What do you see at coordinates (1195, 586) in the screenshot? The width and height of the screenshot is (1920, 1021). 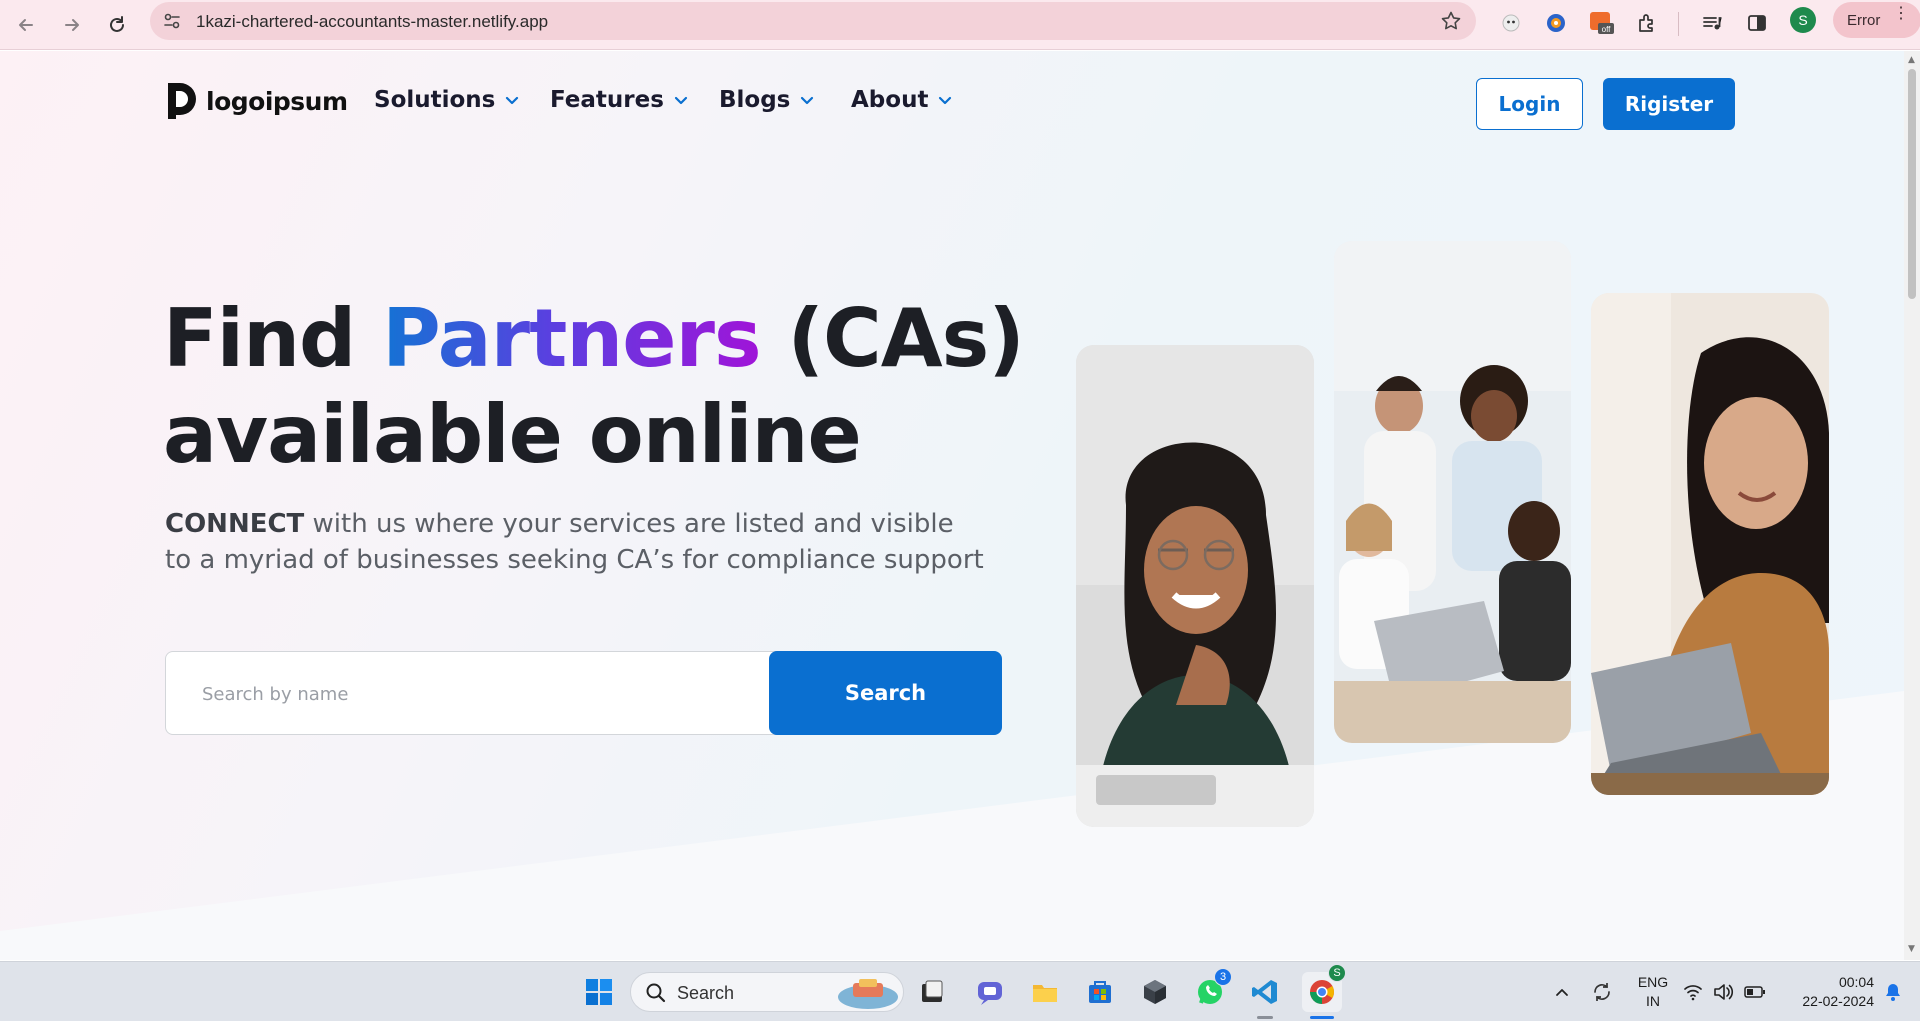 I see `photo-card-woman-smiling` at bounding box center [1195, 586].